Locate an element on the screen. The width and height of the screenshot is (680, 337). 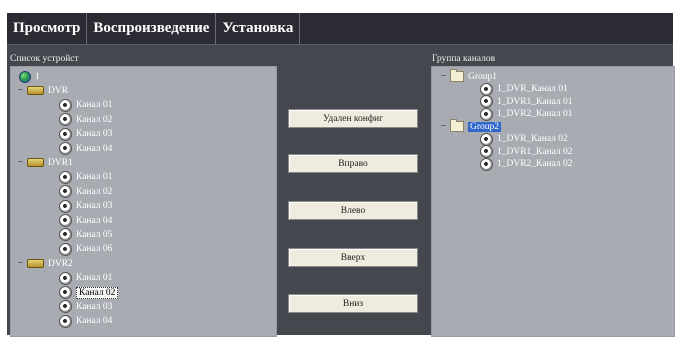
group-node-label: Group2 is located at coordinates (485, 126).